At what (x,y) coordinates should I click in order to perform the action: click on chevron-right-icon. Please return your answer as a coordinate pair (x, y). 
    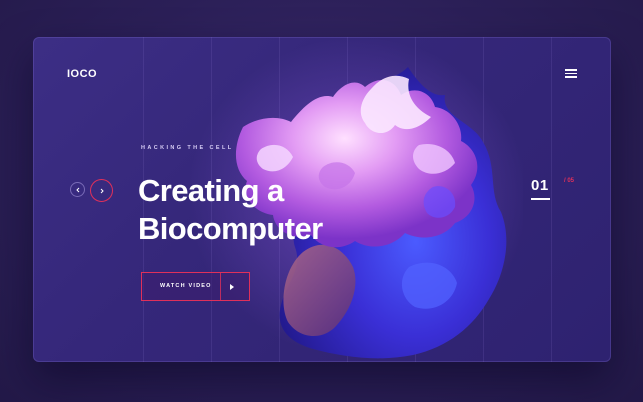
    Looking at the image, I should click on (102, 190).